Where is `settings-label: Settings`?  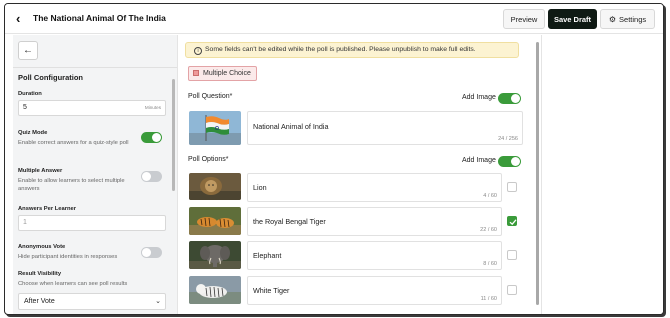
settings-label: Settings is located at coordinates (633, 19).